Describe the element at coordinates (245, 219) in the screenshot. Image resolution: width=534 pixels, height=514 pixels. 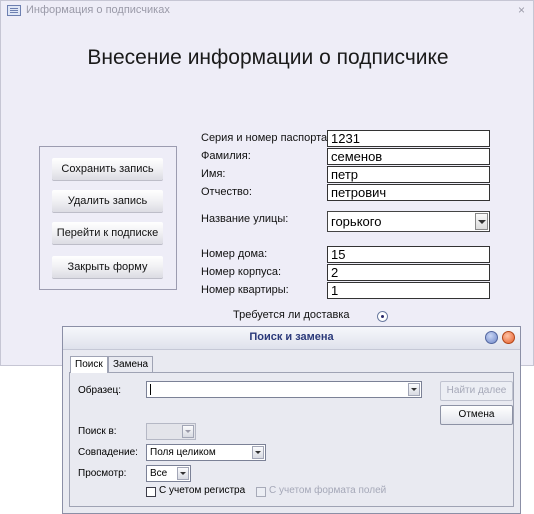
I see `street-label: Название улицы:` at that location.